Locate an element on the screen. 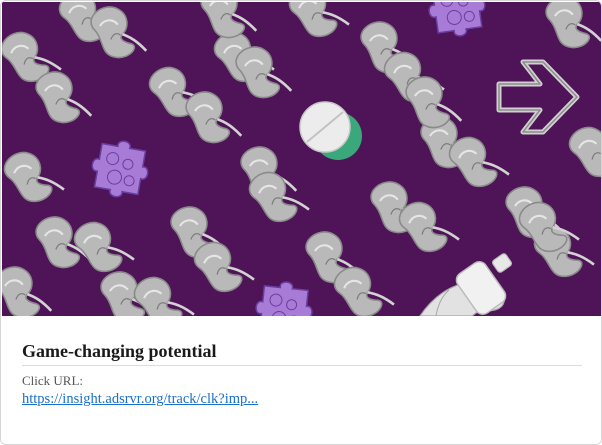 The width and height of the screenshot is (602, 445). arrow-right-icon is located at coordinates (538, 97).